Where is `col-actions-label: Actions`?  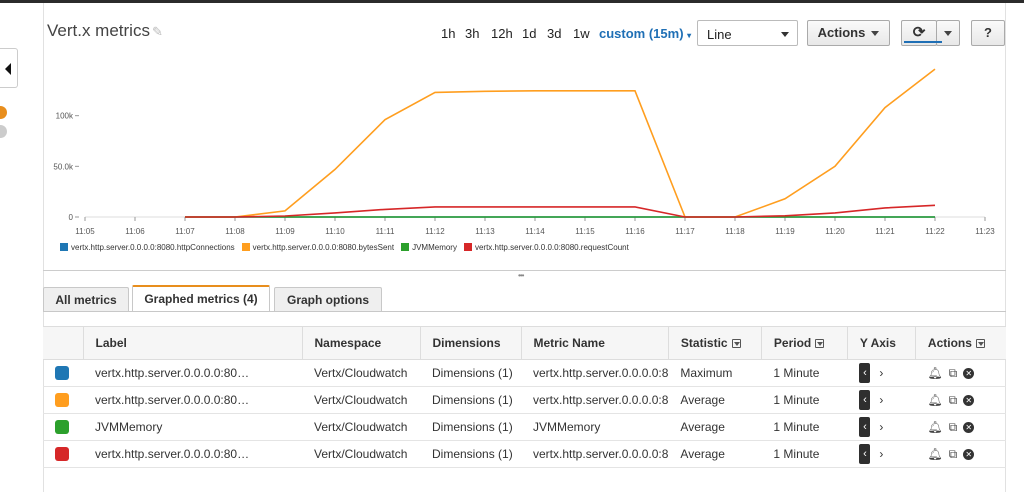 col-actions-label: Actions is located at coordinates (949, 343).